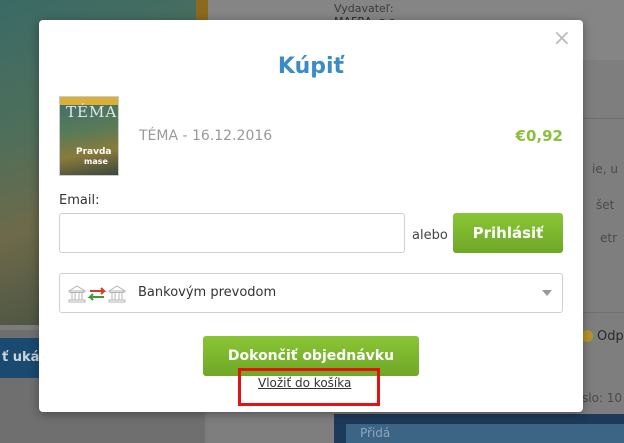 This screenshot has height=443, width=624. Describe the element at coordinates (79, 200) in the screenshot. I see `email-label: Email:` at that location.